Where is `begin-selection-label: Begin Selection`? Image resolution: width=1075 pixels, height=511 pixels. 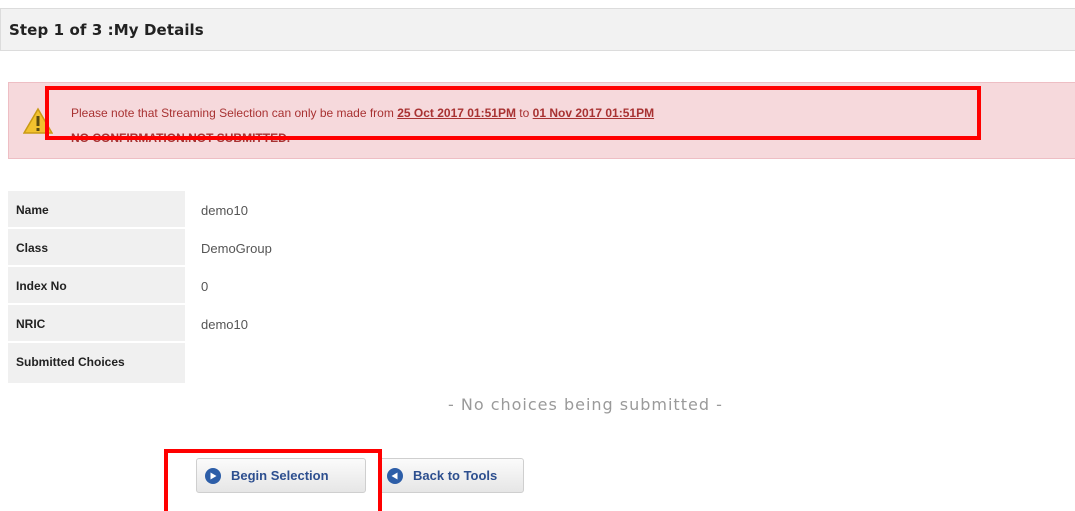 begin-selection-label: Begin Selection is located at coordinates (280, 475).